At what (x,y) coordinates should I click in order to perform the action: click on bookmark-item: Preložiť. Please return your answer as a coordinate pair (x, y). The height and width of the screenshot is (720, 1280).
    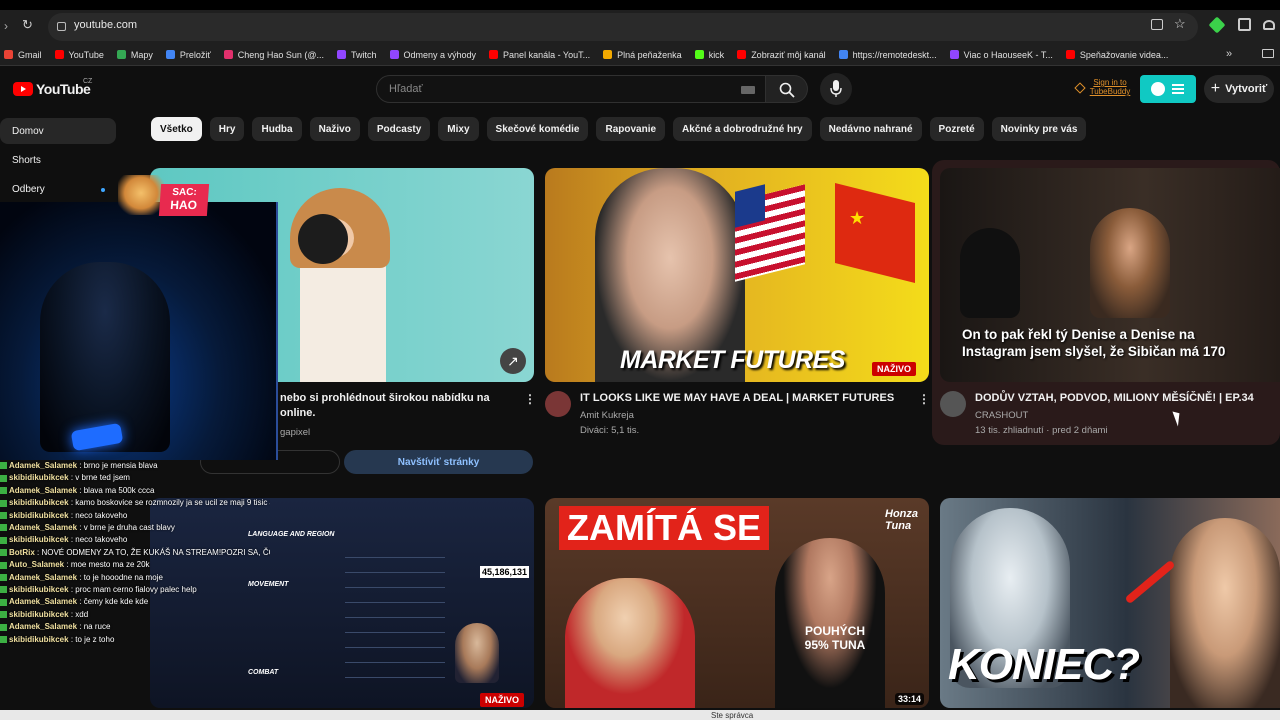
    Looking at the image, I should click on (188, 55).